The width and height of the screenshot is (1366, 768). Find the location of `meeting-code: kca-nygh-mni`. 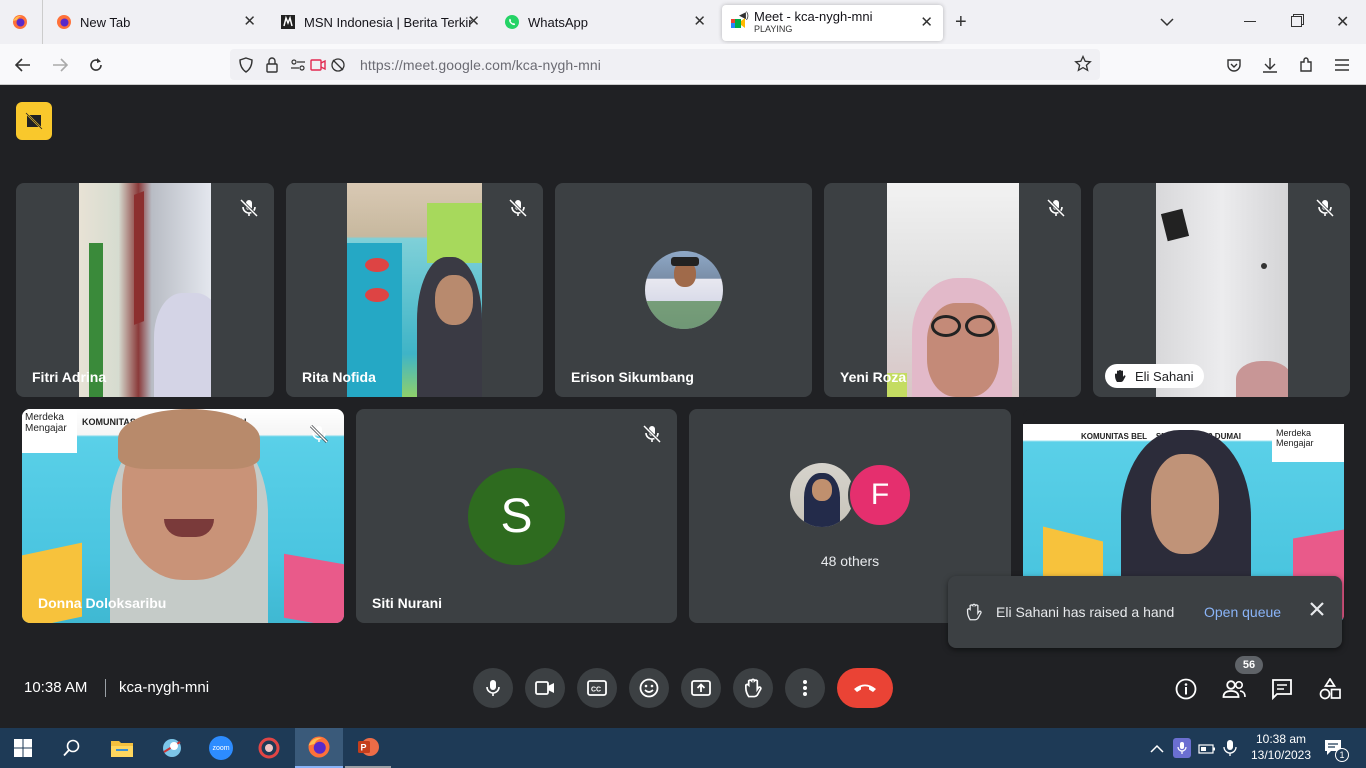

meeting-code: kca-nygh-mni is located at coordinates (164, 687).